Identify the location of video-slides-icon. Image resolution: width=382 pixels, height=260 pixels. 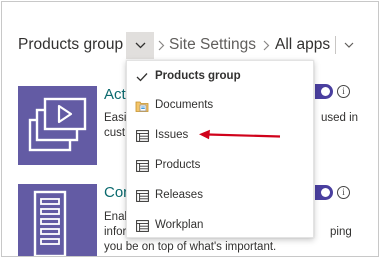
(57, 124).